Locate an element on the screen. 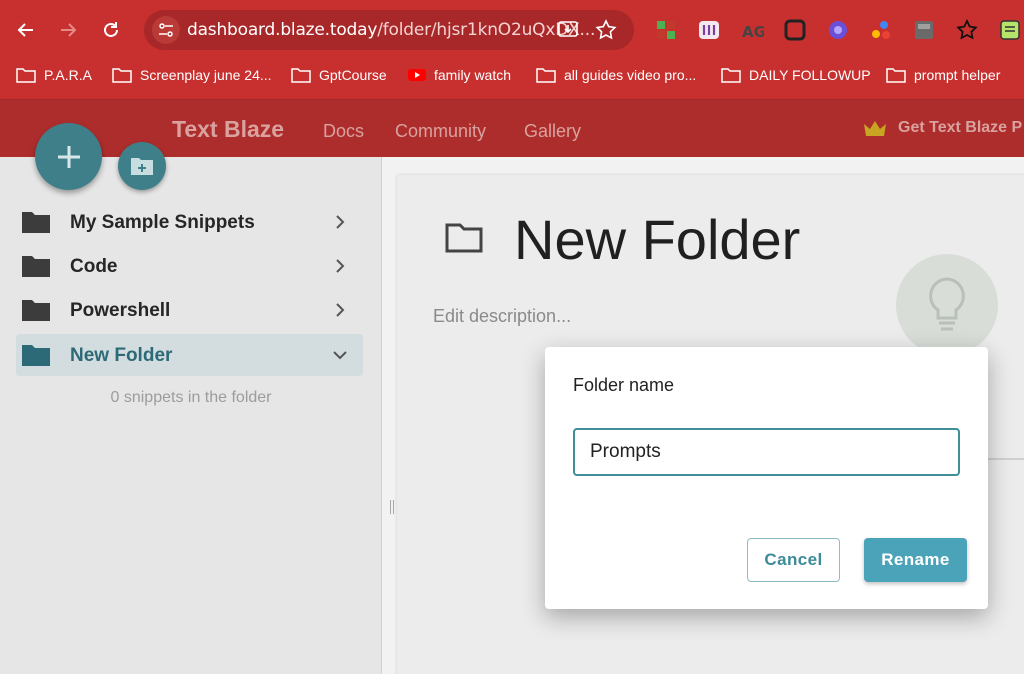 The image size is (1024, 674). dialog-title: Folder name is located at coordinates (624, 385).